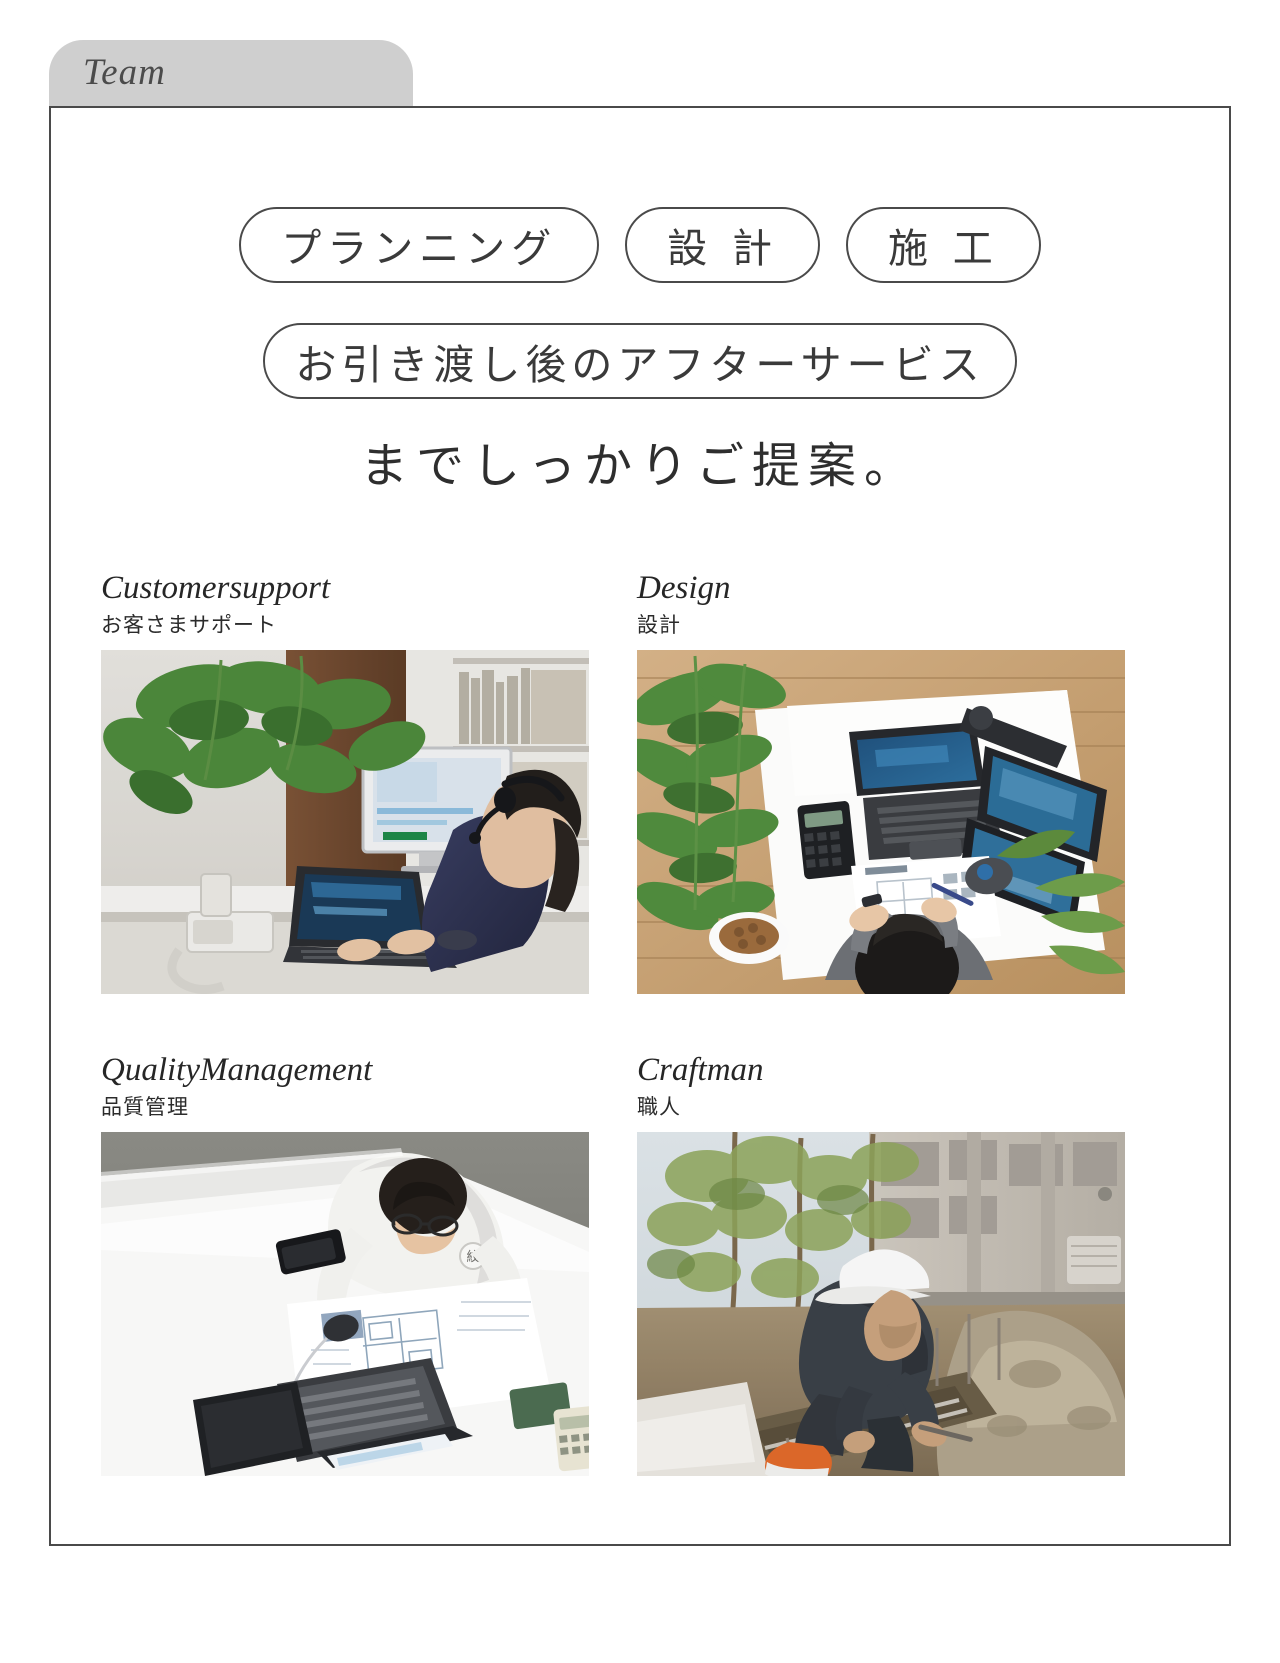 The image size is (1280, 1663). What do you see at coordinates (189, 624) in the screenshot?
I see `card-customersupport-title-ja: お客さまサポート` at bounding box center [189, 624].